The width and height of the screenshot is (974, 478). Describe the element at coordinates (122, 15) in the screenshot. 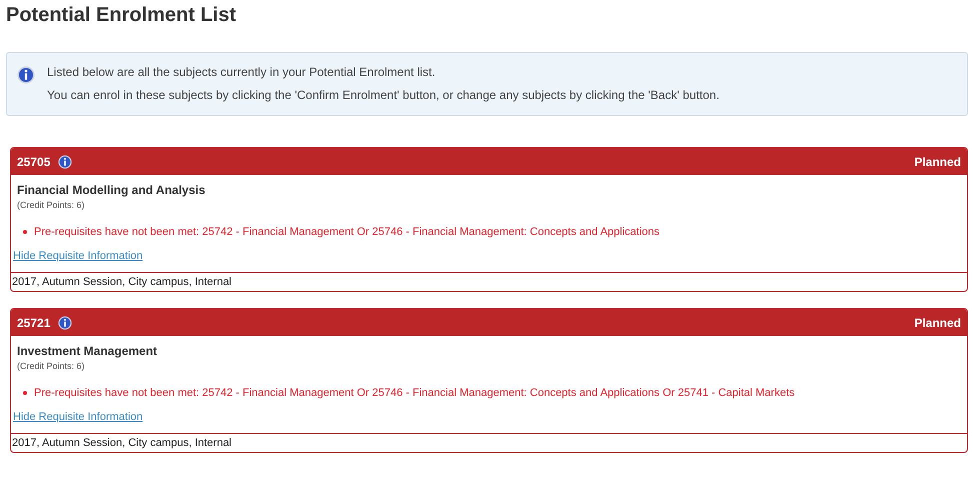

I see `page-title: Potential Enrolment List` at that location.